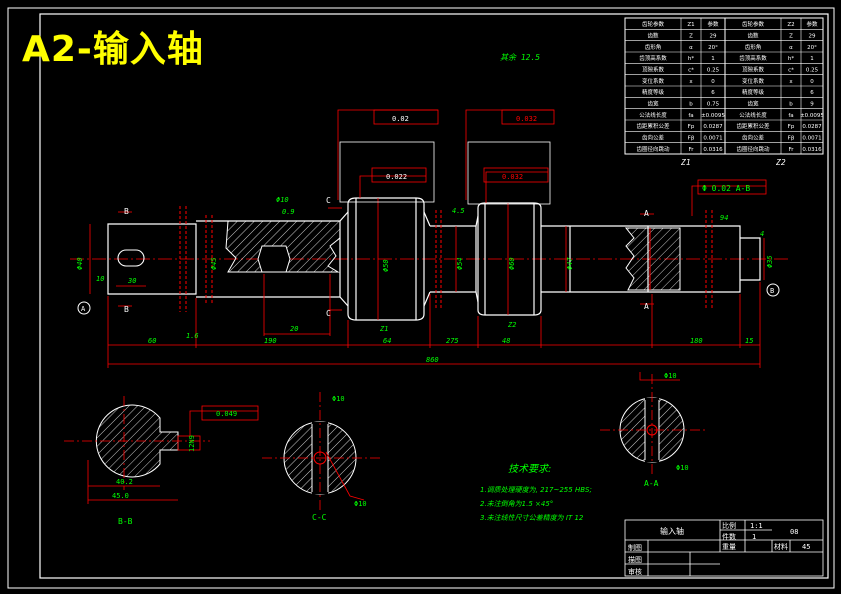 This screenshot has width=841, height=594. I want to click on dim-small-radius: 4, so click(762, 234).